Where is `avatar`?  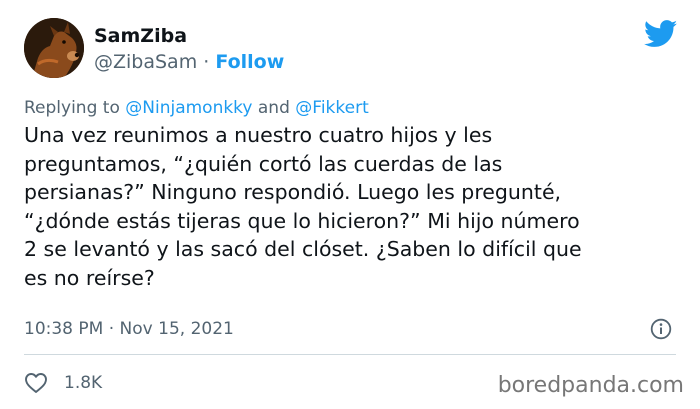
avatar is located at coordinates (54, 48).